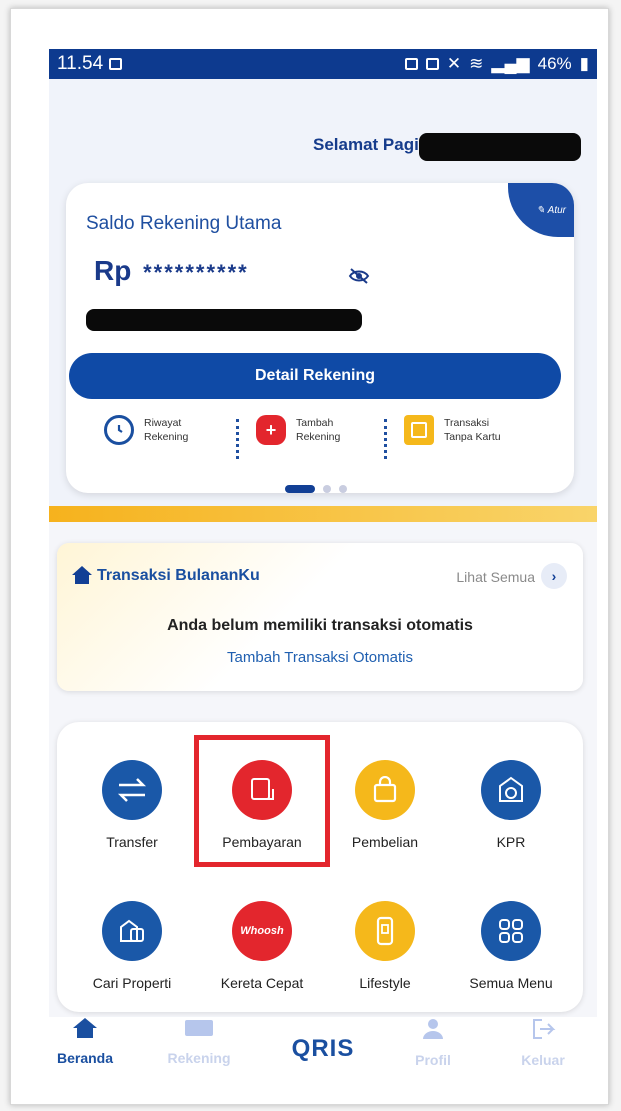 This screenshot has width=621, height=1111. I want to click on whoosh-train-icon: Whoosh, so click(262, 931).